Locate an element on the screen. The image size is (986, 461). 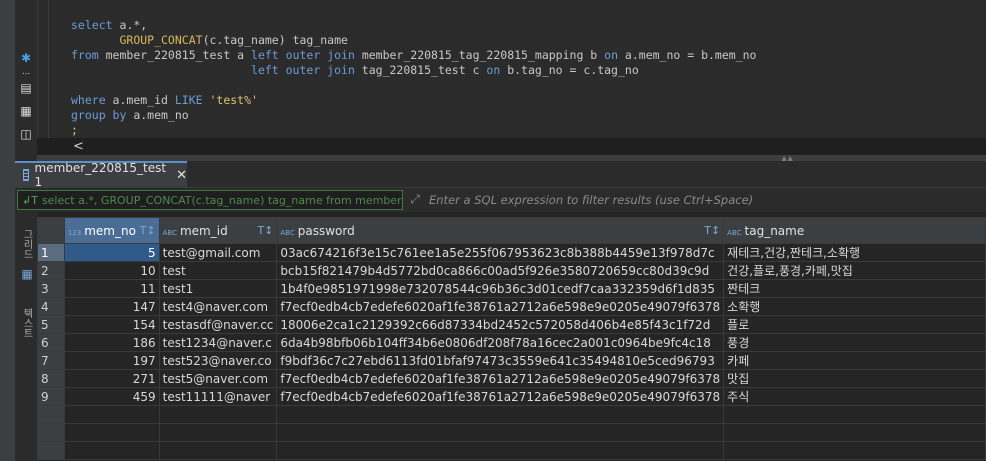
cell-mem-no: 197 is located at coordinates (111, 360).